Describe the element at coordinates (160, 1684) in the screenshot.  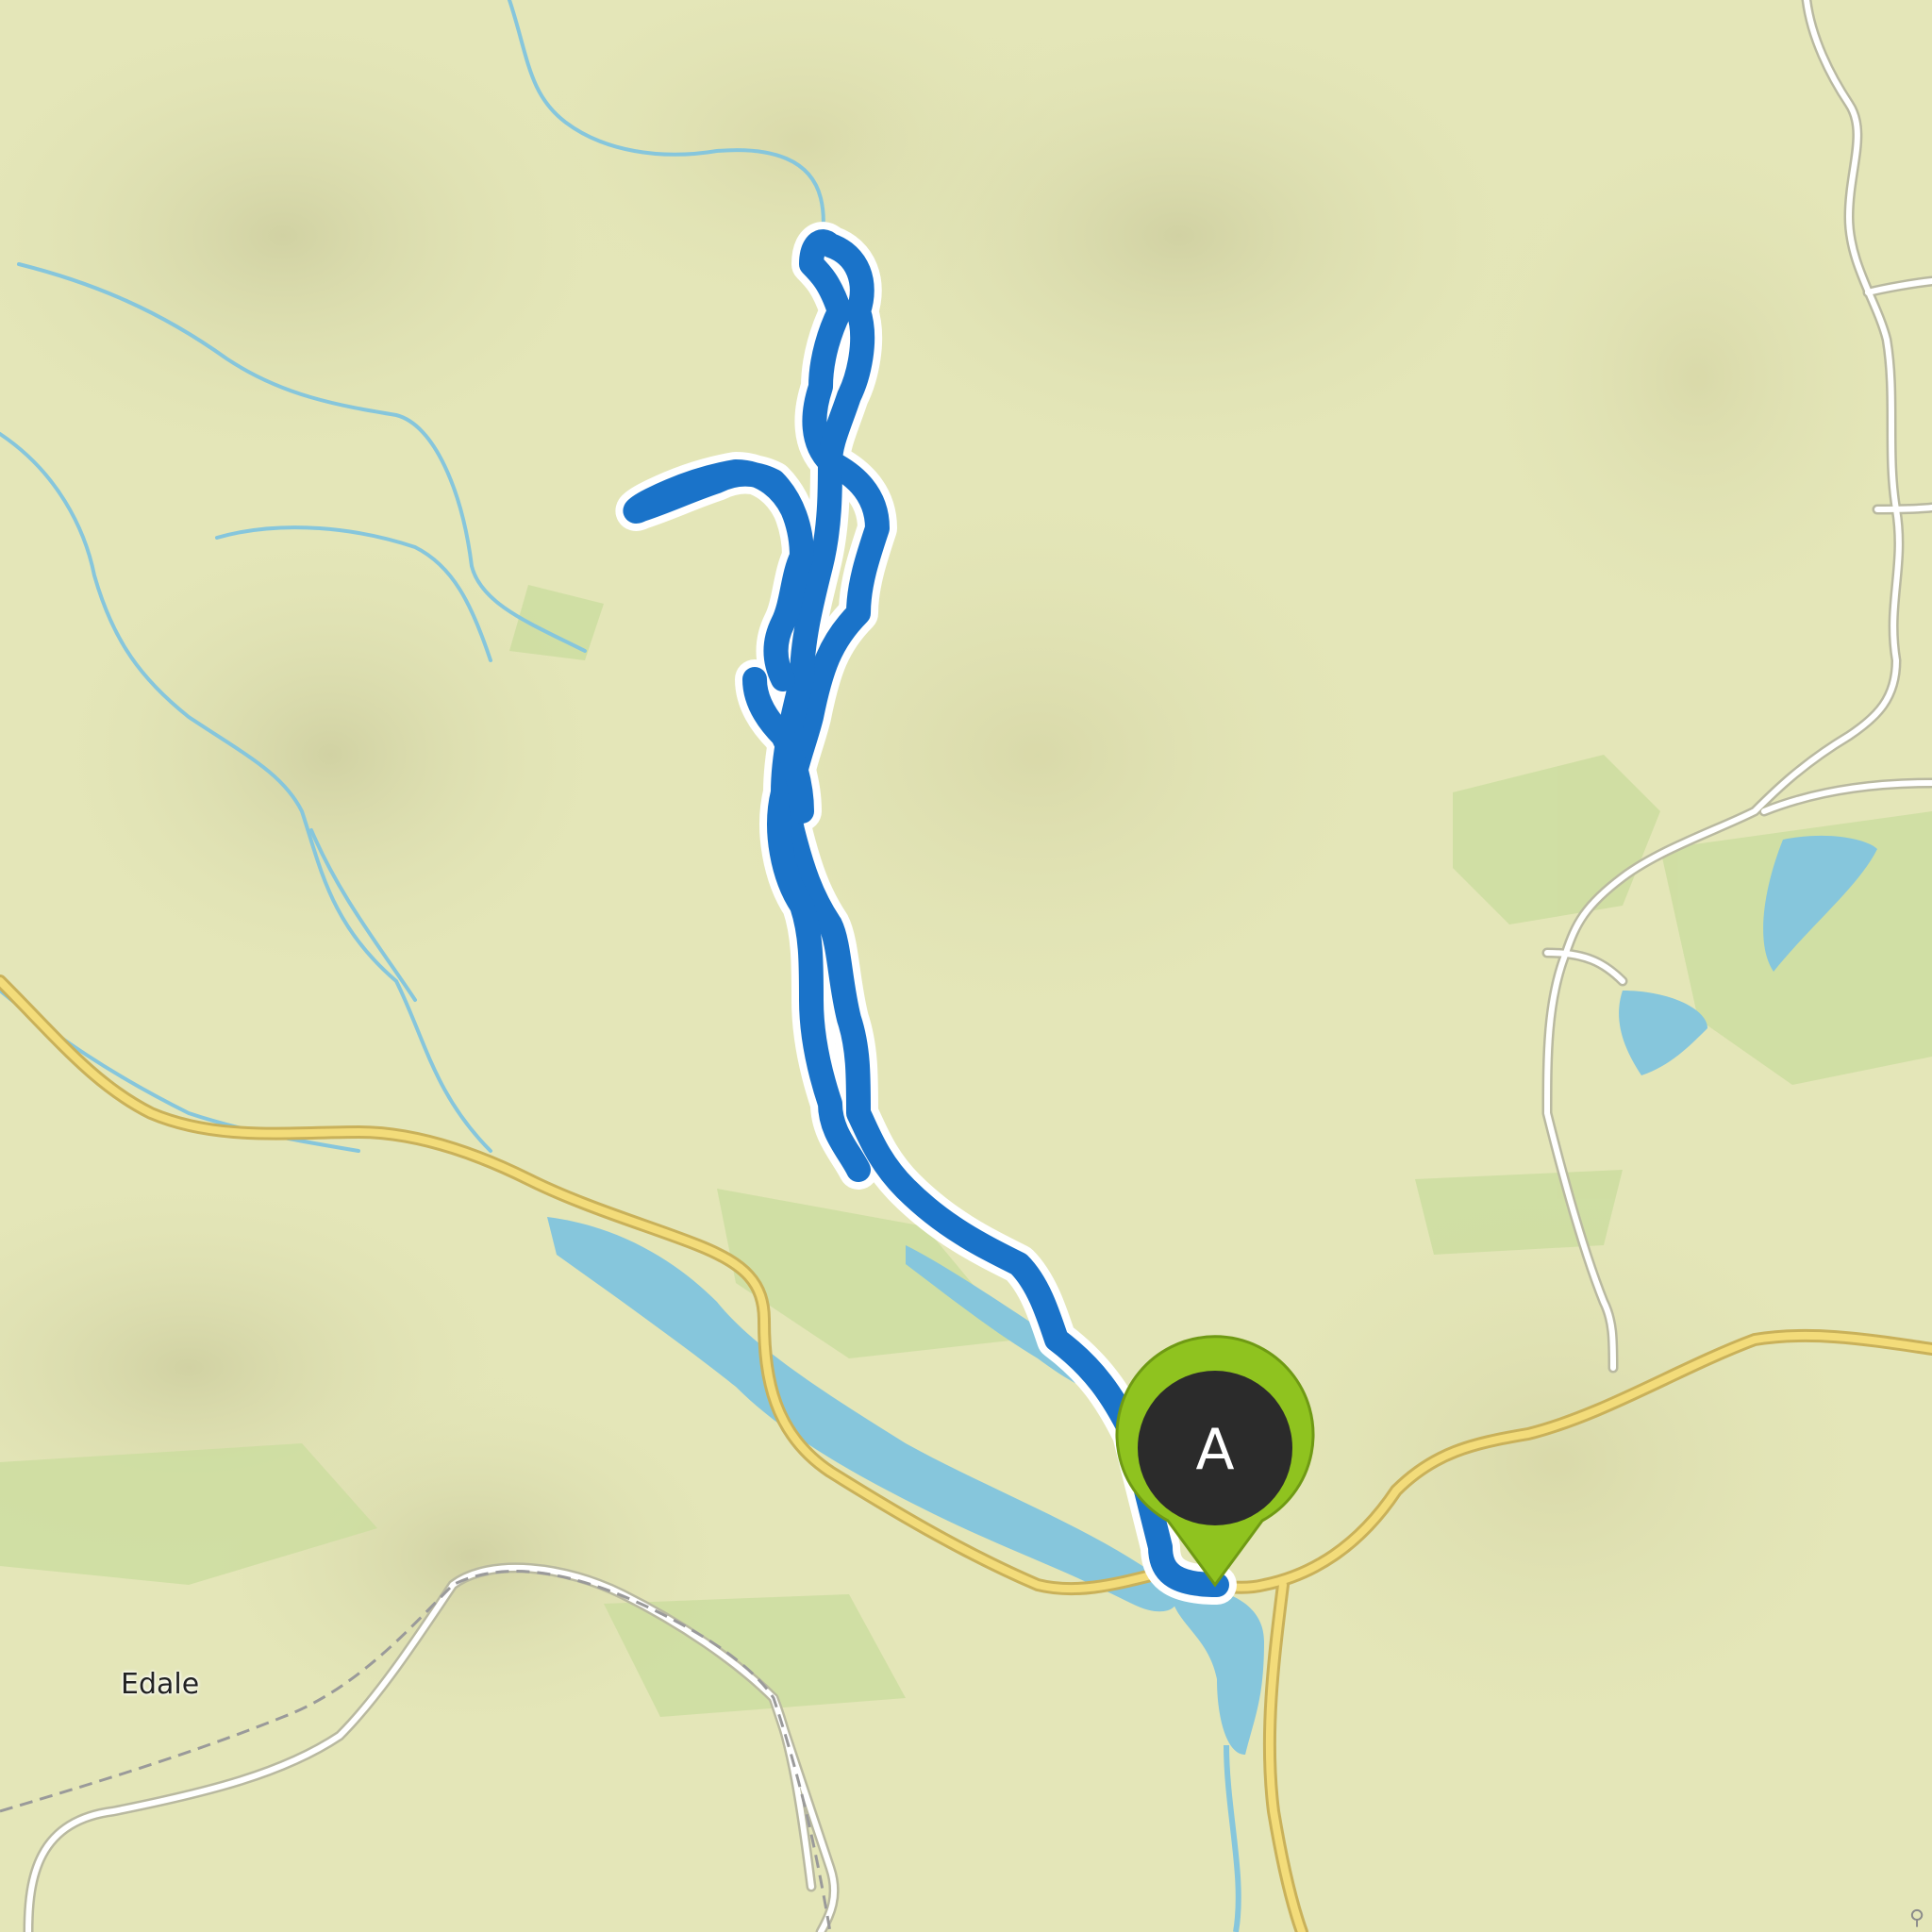
I see `place-label-edale: Edale` at that location.